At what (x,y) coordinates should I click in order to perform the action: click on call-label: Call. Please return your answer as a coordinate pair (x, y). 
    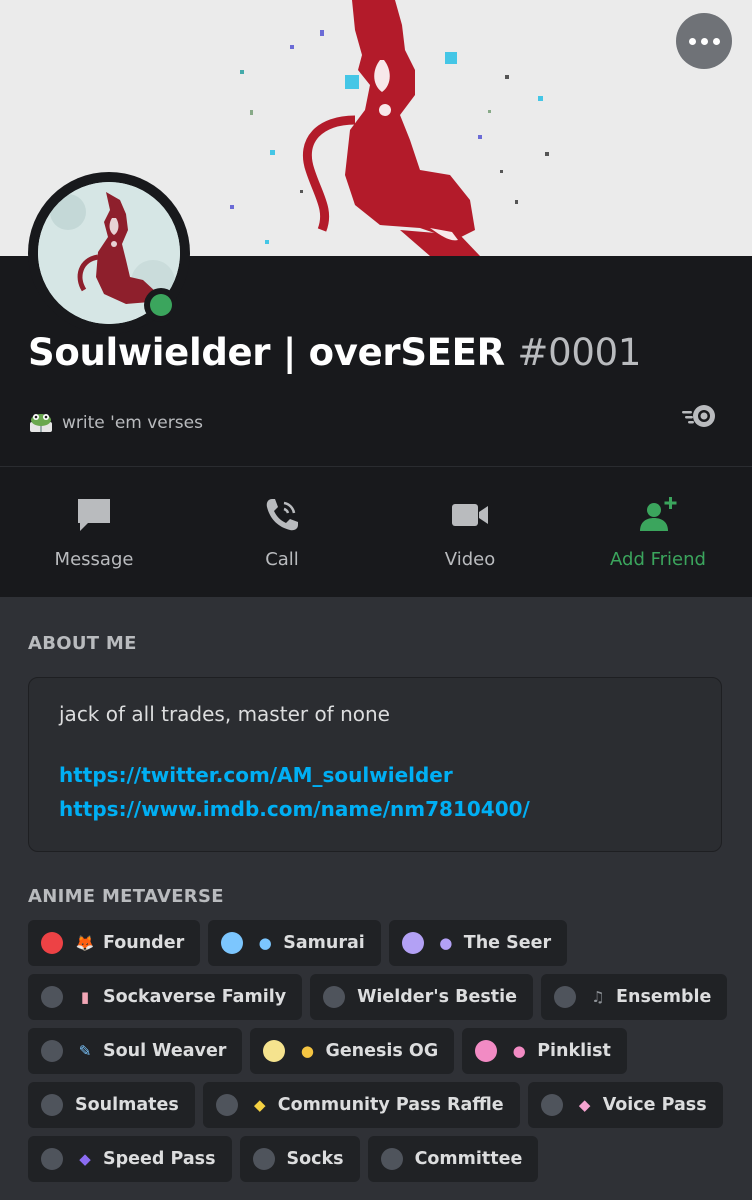
    Looking at the image, I should click on (282, 559).